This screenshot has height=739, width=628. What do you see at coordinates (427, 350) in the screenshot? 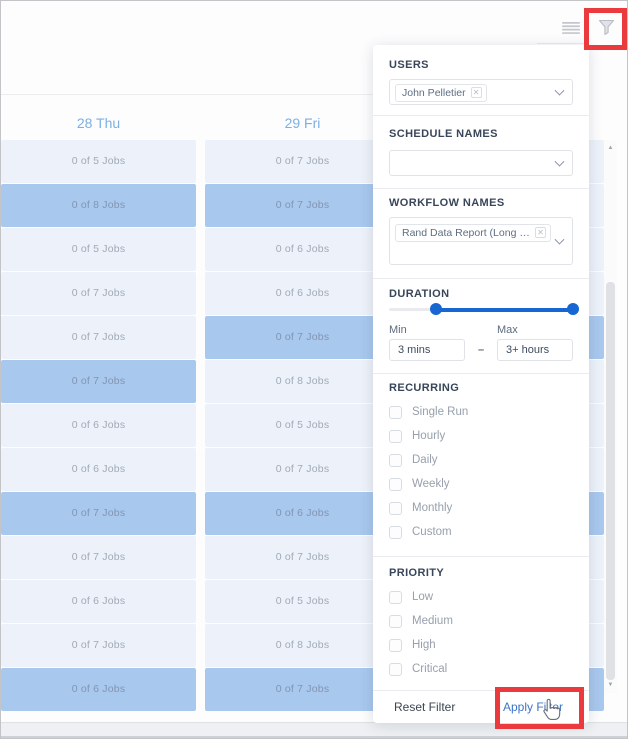
I see `min-duration-input: 3 mins` at bounding box center [427, 350].